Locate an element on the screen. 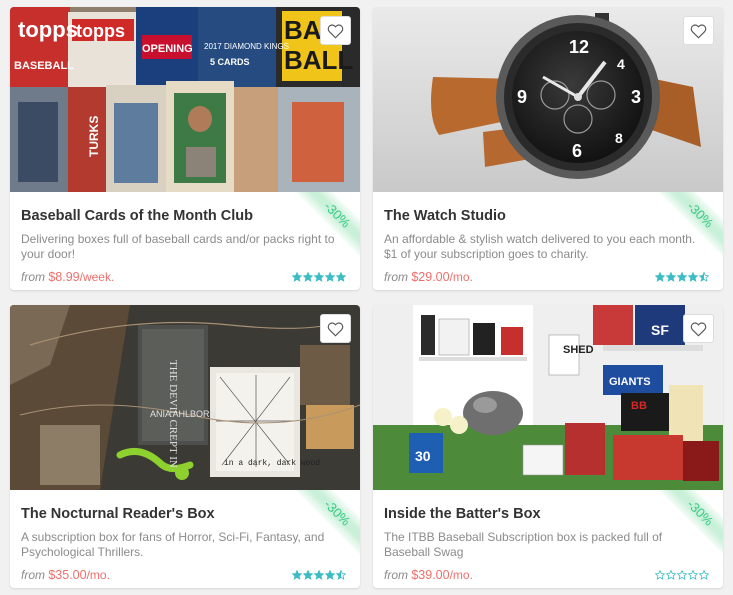 This screenshot has width=733, height=595. baseball-gear-photo: SHED GIANTS SF 30 BB is located at coordinates (548, 397).